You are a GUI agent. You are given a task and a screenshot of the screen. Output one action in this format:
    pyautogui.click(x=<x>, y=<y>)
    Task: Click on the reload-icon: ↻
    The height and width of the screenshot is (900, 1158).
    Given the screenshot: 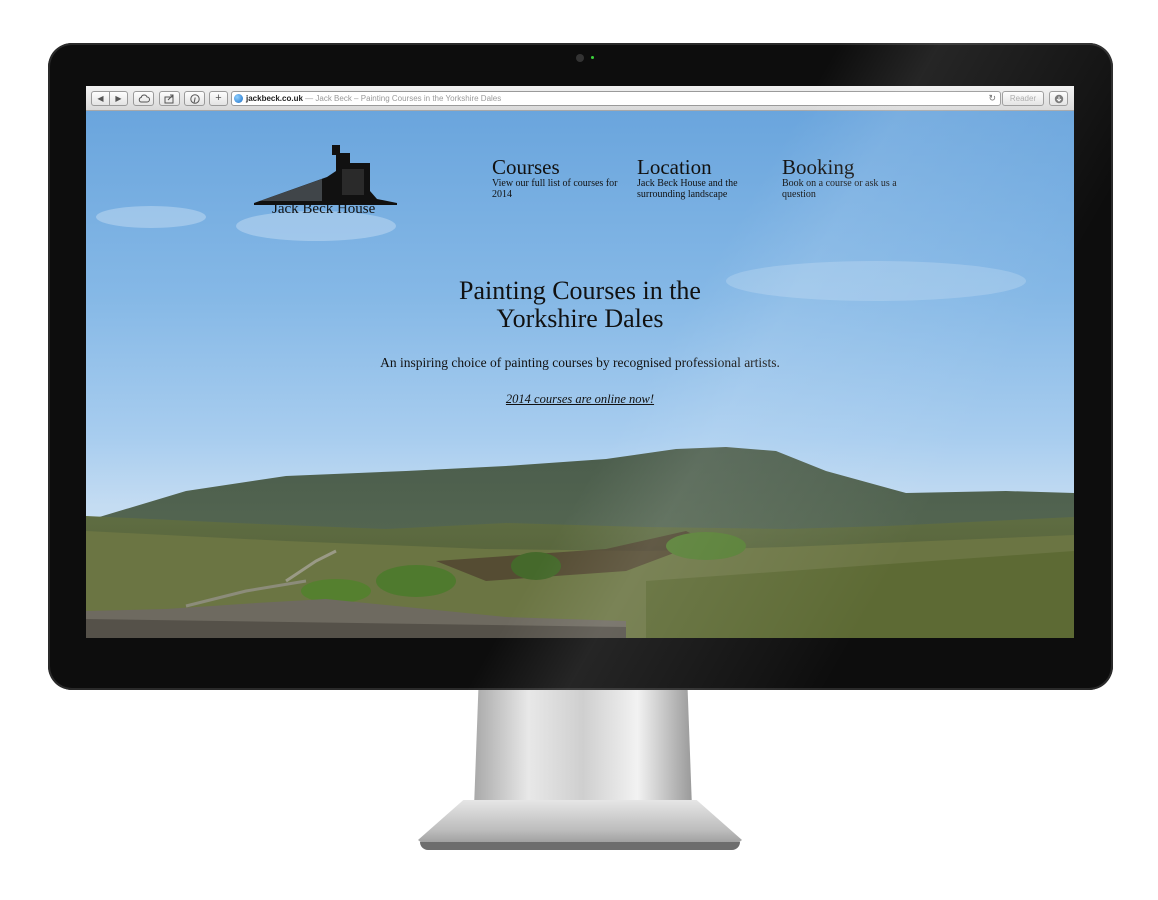 What is the action you would take?
    pyautogui.click(x=992, y=98)
    